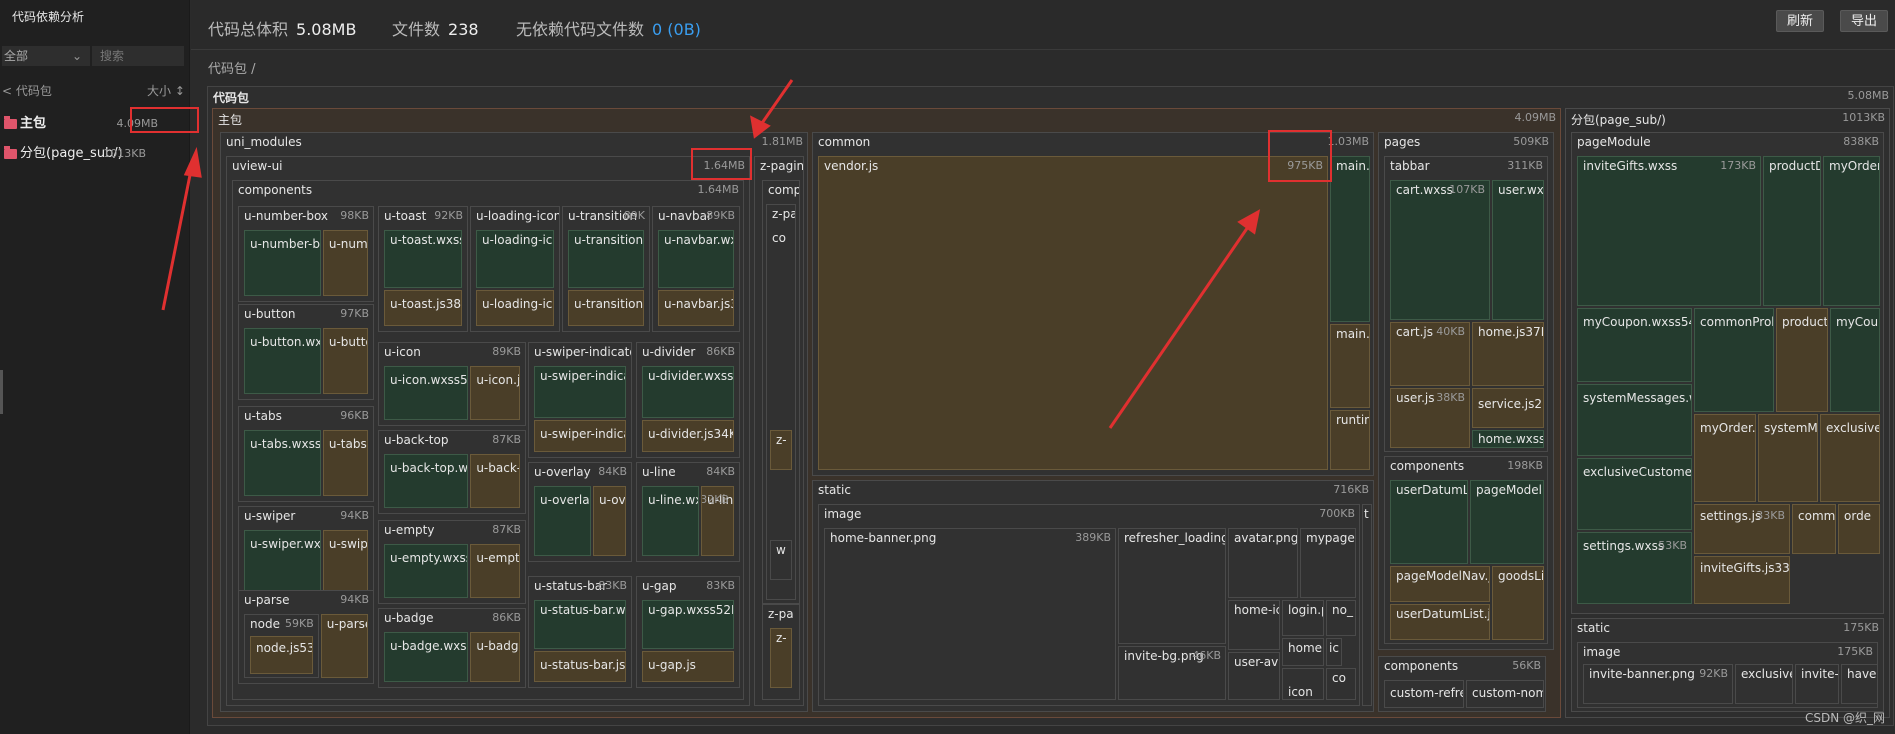  What do you see at coordinates (1844, 718) in the screenshot?
I see `watermark: CSDN @织_网` at bounding box center [1844, 718].